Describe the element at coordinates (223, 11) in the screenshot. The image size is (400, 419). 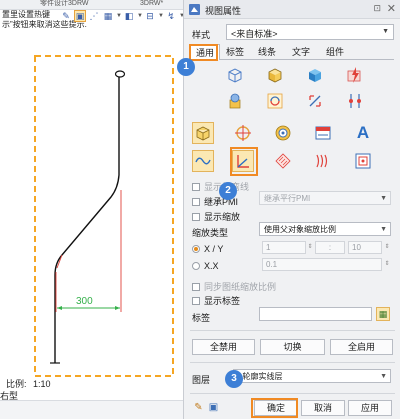
I see `panel-title: 视图属性` at that location.